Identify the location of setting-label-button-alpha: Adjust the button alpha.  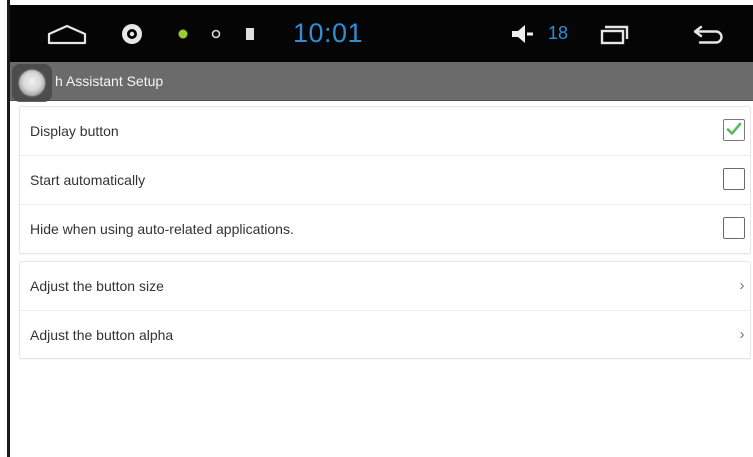
(102, 335).